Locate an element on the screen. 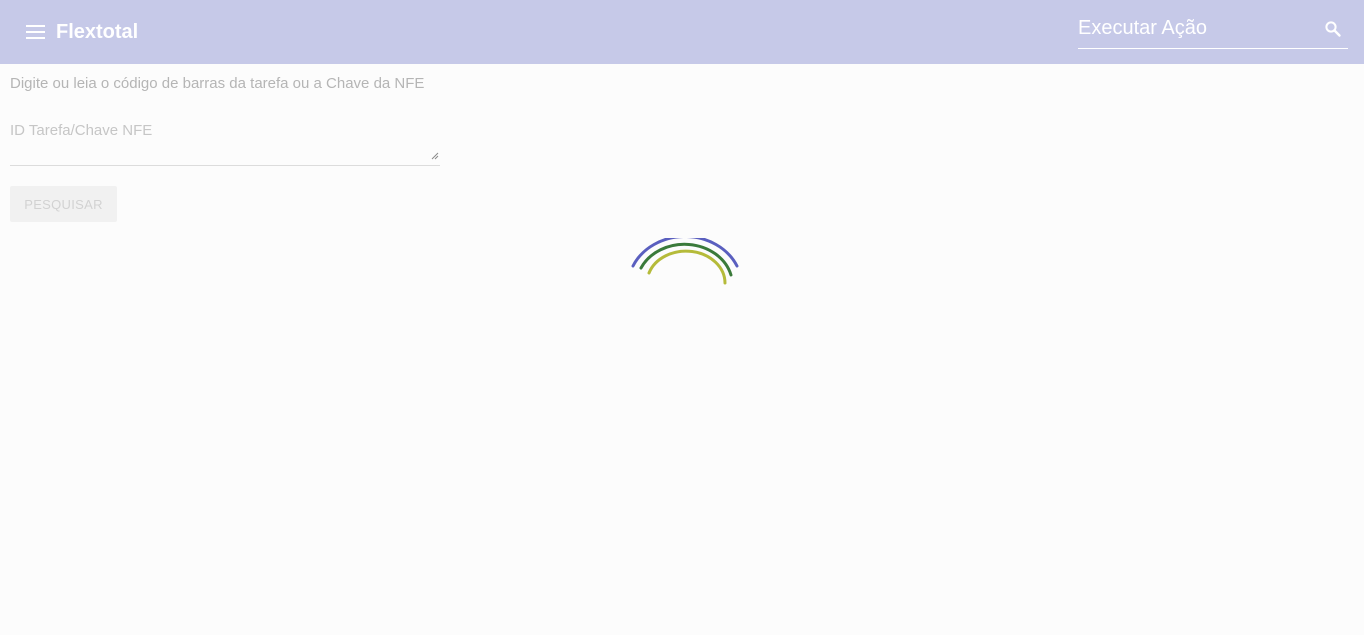 This screenshot has height=635, width=1364. task-id-field is located at coordinates (225, 143).